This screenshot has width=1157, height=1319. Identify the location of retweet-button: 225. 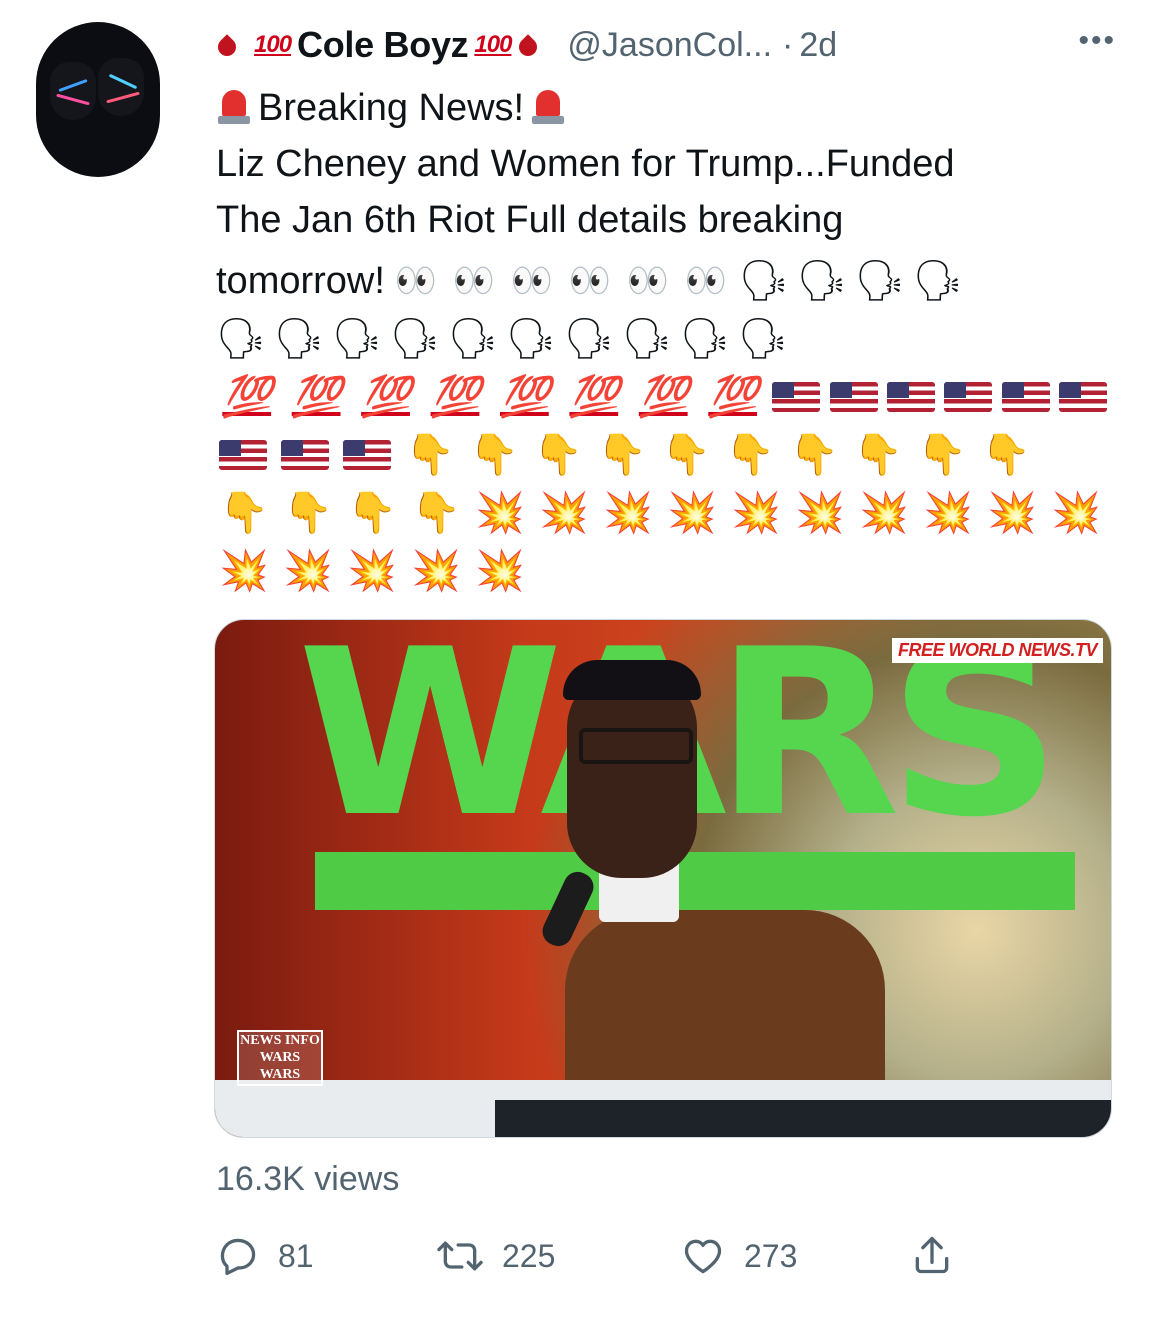
(495, 1256).